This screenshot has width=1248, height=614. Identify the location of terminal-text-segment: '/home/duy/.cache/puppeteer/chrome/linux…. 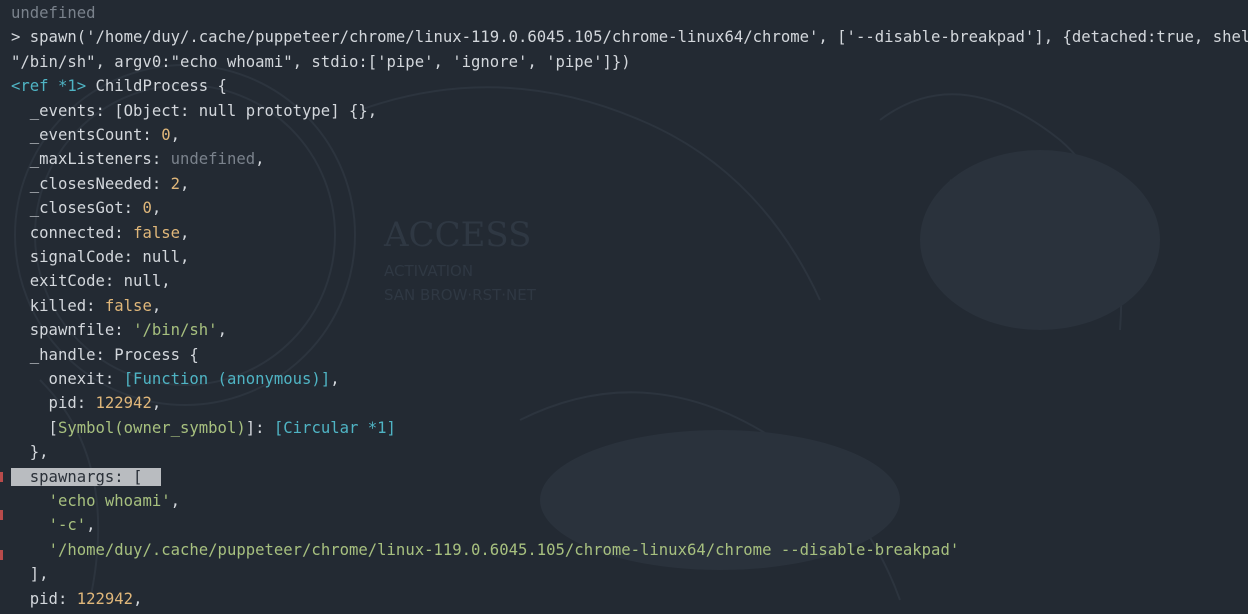
(504, 549).